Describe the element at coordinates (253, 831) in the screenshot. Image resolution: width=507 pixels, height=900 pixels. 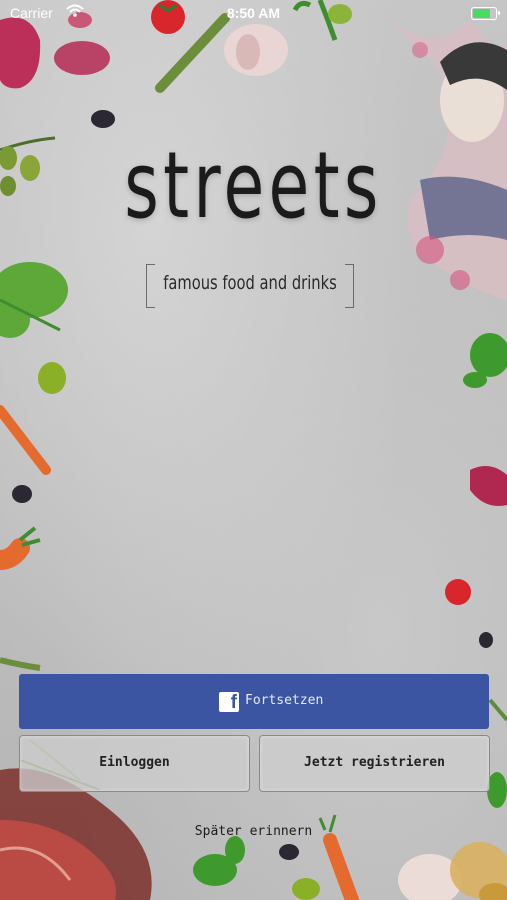
I see `remind-later-link: Später erinnern` at that location.